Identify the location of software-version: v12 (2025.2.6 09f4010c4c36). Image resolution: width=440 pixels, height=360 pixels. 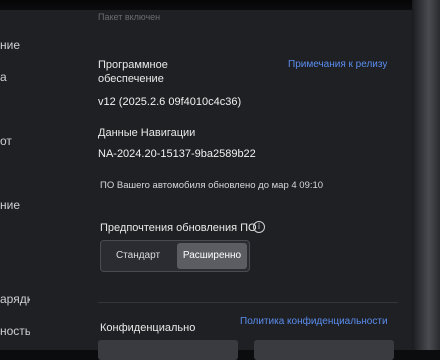
(170, 102).